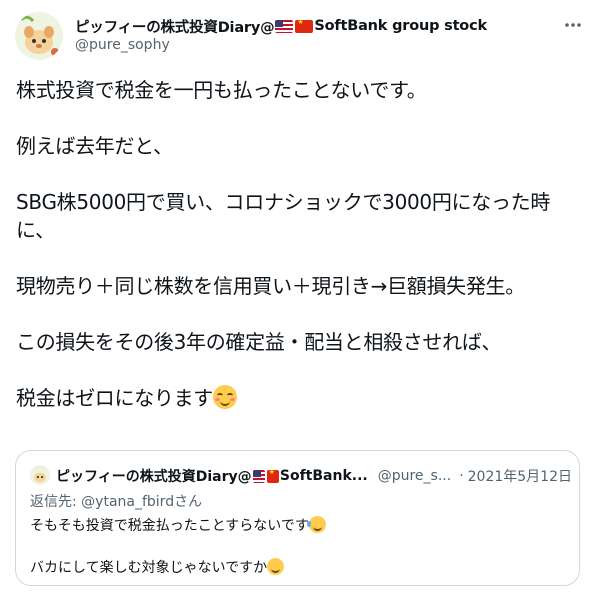 The height and width of the screenshot is (597, 596). Describe the element at coordinates (400, 26) in the screenshot. I see `author-name-suffix: SoftBank group stock` at that location.